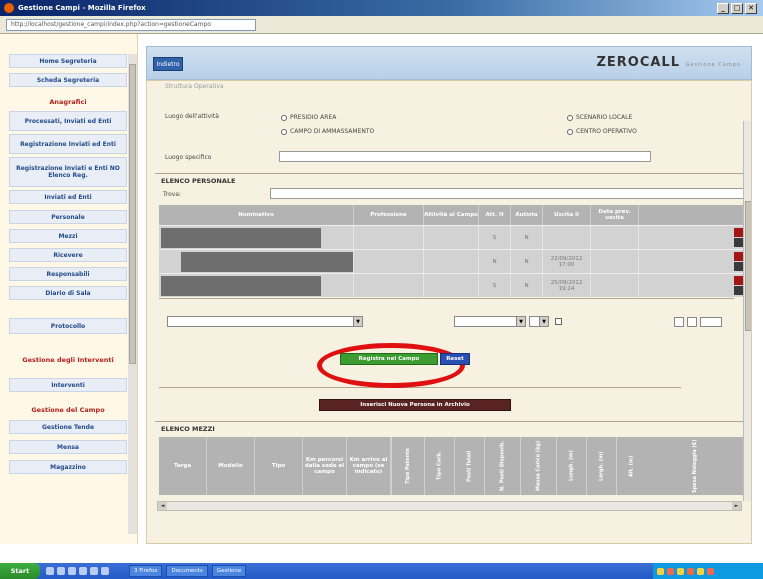 This screenshot has height=579, width=763. Describe the element at coordinates (465, 156) in the screenshot. I see `specific-place-input` at that location.